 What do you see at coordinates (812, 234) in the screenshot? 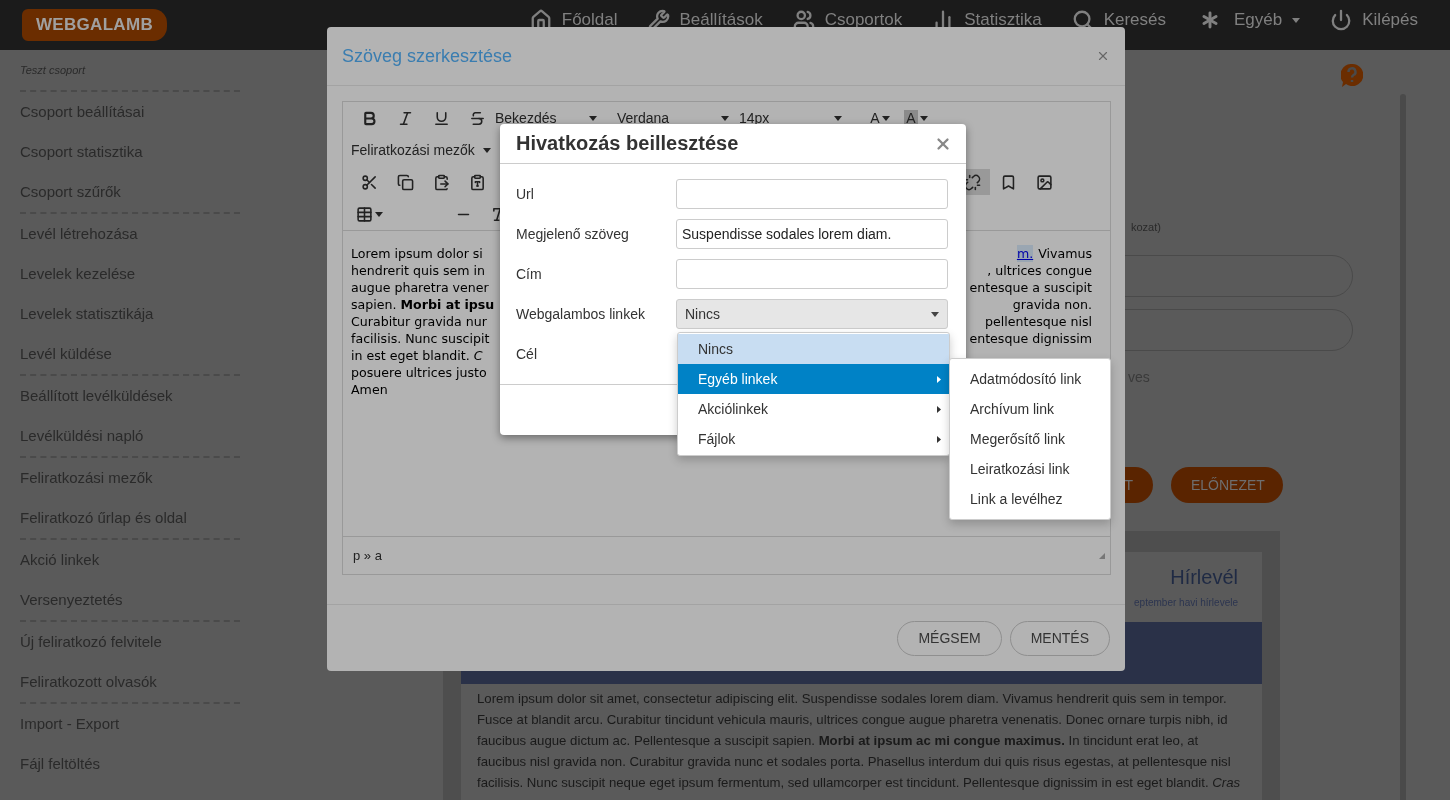
I see `input-field: Suspendisse sodales lorem diam.` at bounding box center [812, 234].